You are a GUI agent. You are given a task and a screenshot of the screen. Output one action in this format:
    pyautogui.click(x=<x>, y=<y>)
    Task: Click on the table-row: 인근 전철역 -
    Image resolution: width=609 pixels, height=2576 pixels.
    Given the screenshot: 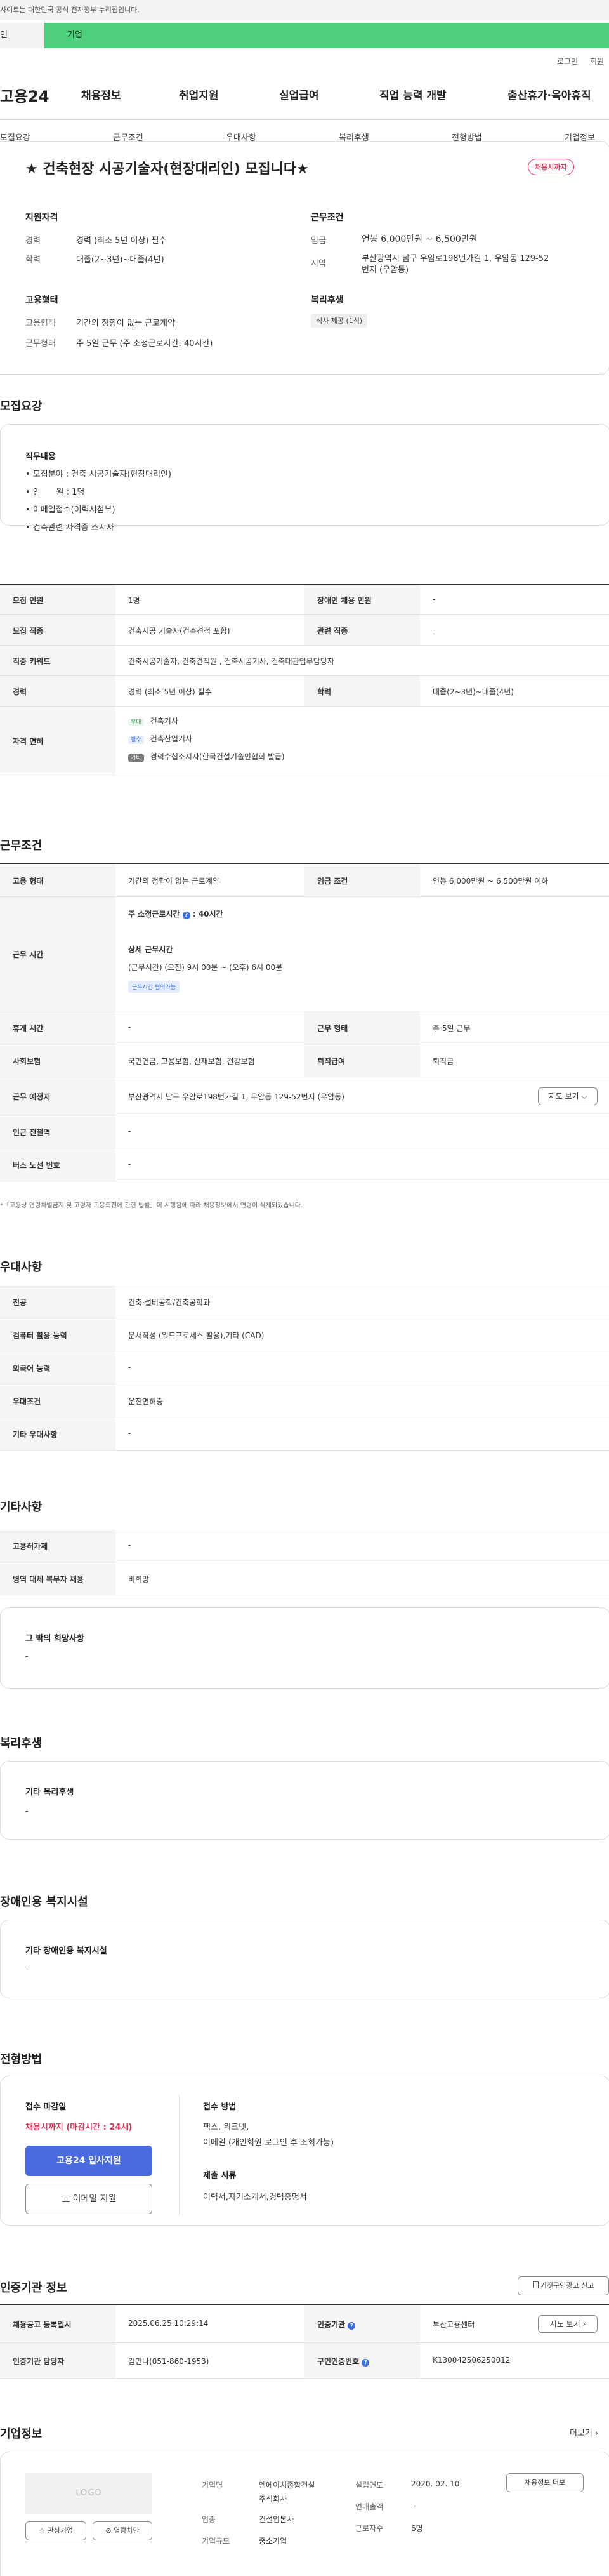 What is the action you would take?
    pyautogui.click(x=304, y=1131)
    